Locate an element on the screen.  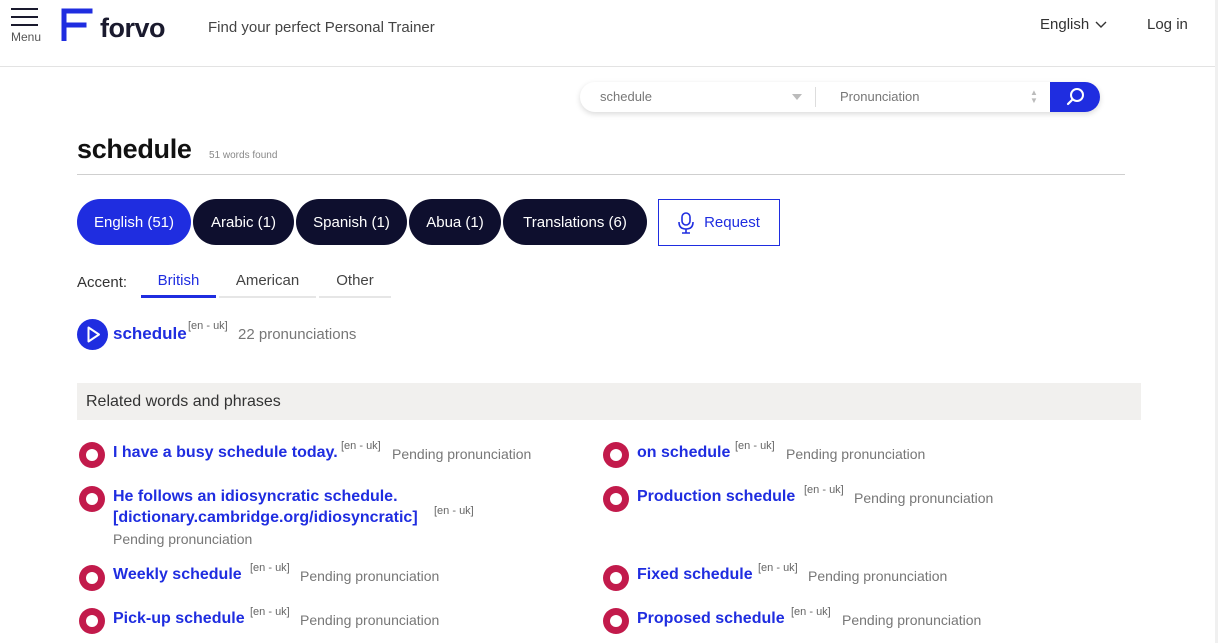
tab-abua: Abua (1) is located at coordinates (455, 222).